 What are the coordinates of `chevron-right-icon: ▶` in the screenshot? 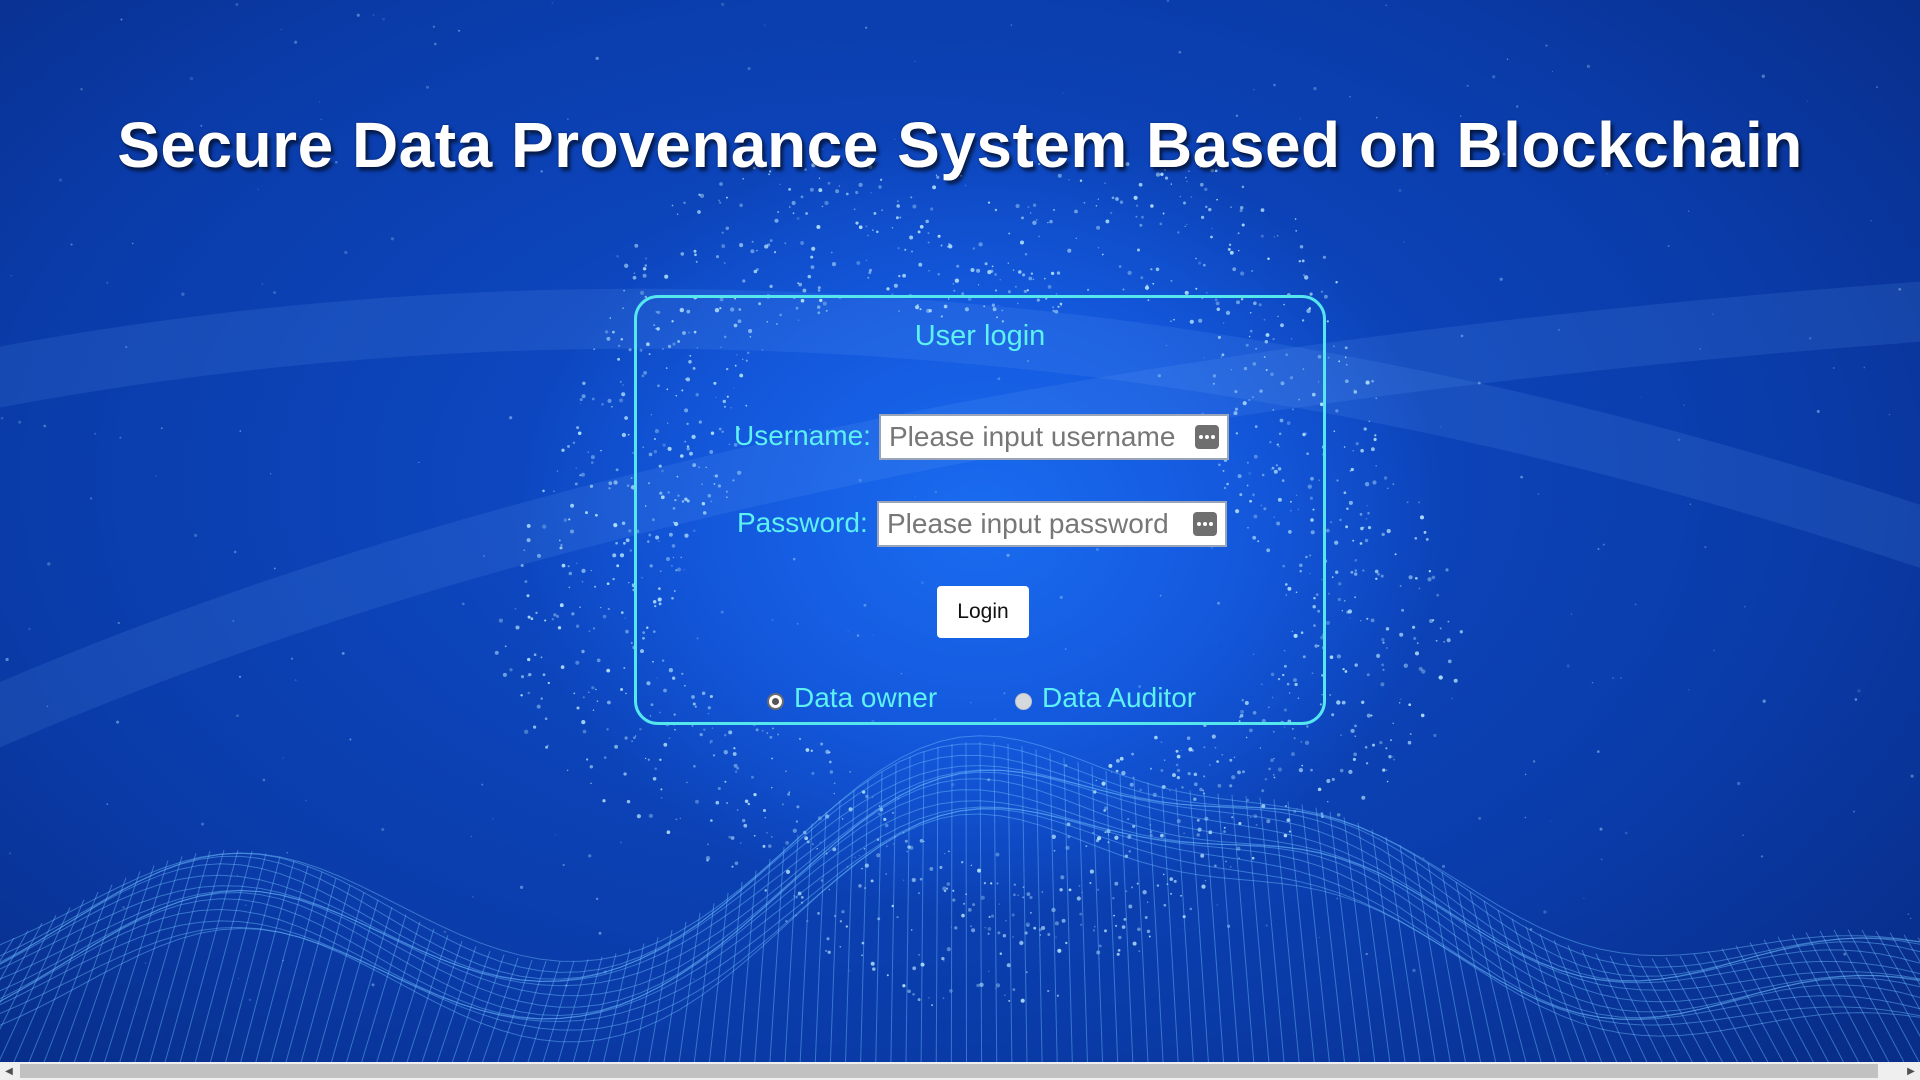 It's located at (1911, 1071).